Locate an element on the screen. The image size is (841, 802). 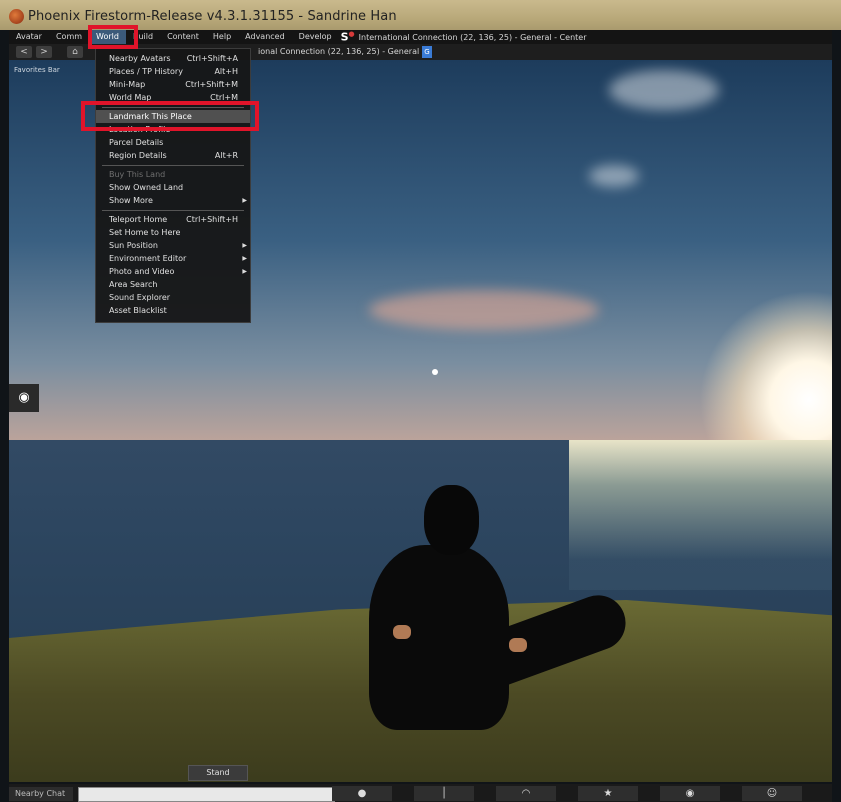
sea-glint is located at coordinates (700, 515).